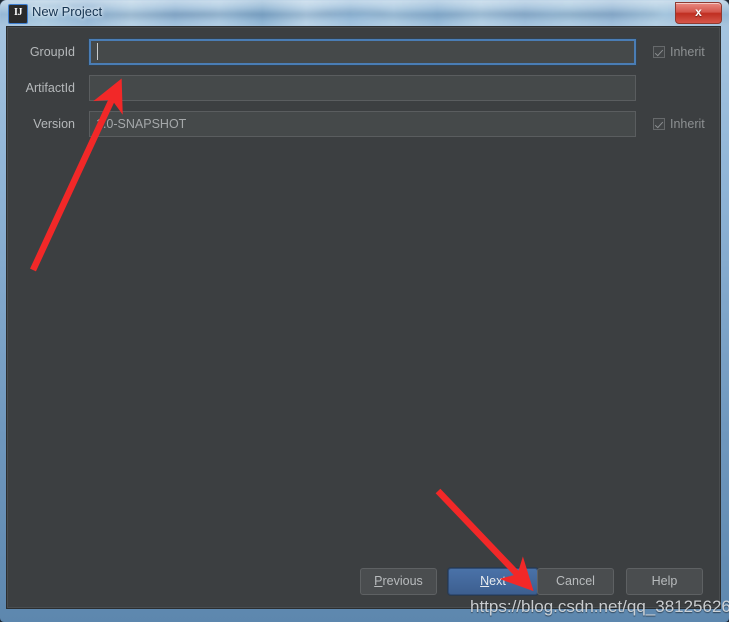 Image resolution: width=729 pixels, height=622 pixels. Describe the element at coordinates (50, 88) in the screenshot. I see `artifactid-label: ArtifactId` at that location.